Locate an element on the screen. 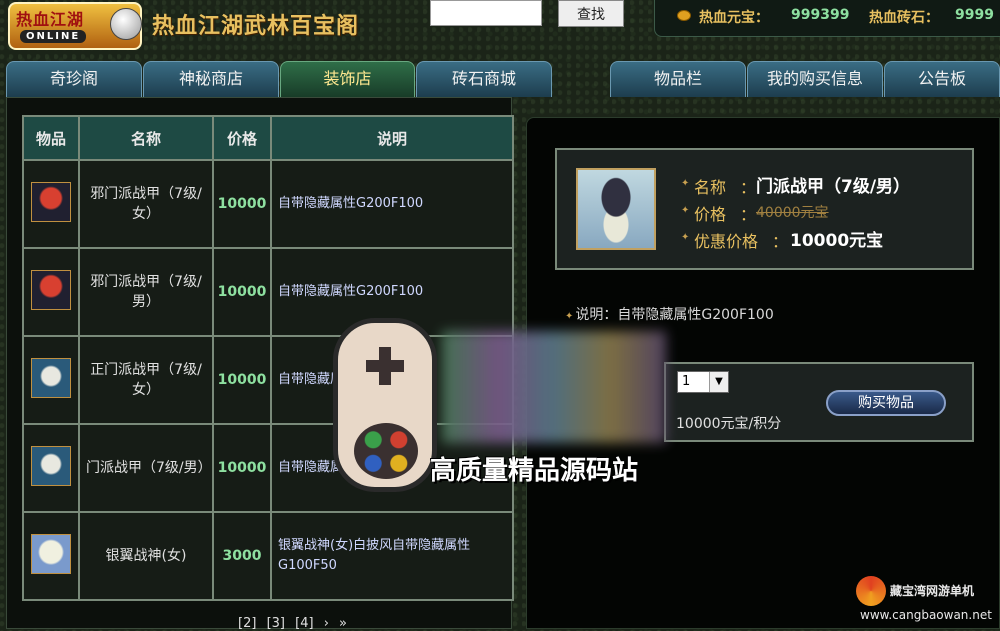 This screenshot has height=631, width=1000. name-label: 名称 is located at coordinates (710, 187).